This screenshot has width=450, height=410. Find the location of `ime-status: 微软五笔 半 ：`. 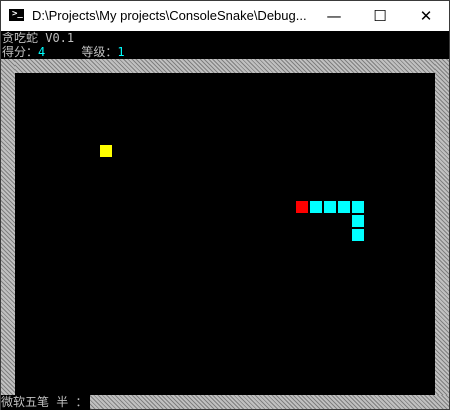

ime-status: 微软五笔 半 ： is located at coordinates (46, 402).